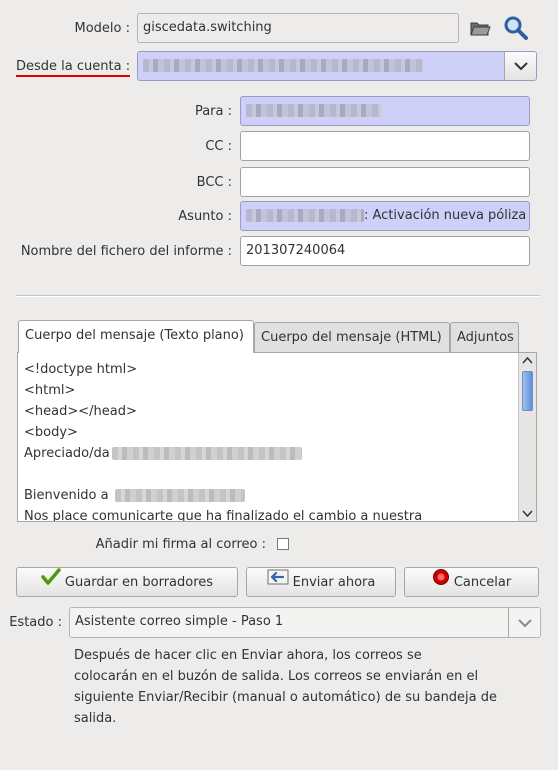 The image size is (558, 770). Describe the element at coordinates (213, 111) in the screenshot. I see `para-label: Para :` at that location.